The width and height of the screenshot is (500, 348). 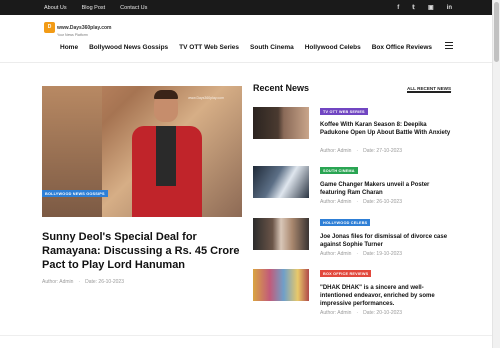 What do you see at coordinates (449, 45) in the screenshot?
I see `hamburger-menu-icon` at bounding box center [449, 45].